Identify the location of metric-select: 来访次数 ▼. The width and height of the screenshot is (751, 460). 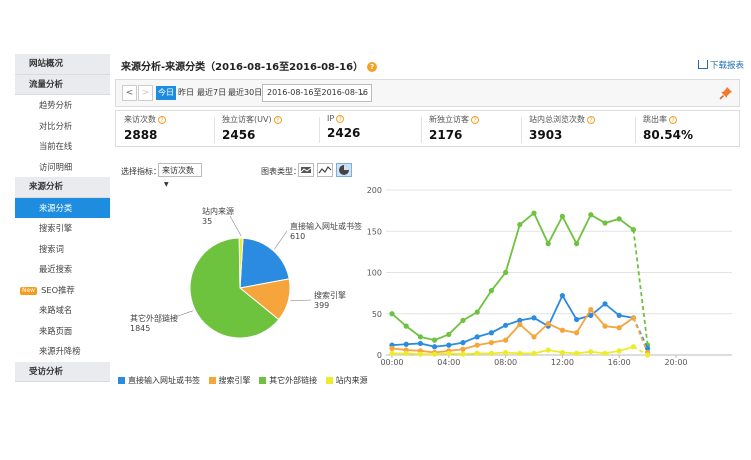
(180, 175).